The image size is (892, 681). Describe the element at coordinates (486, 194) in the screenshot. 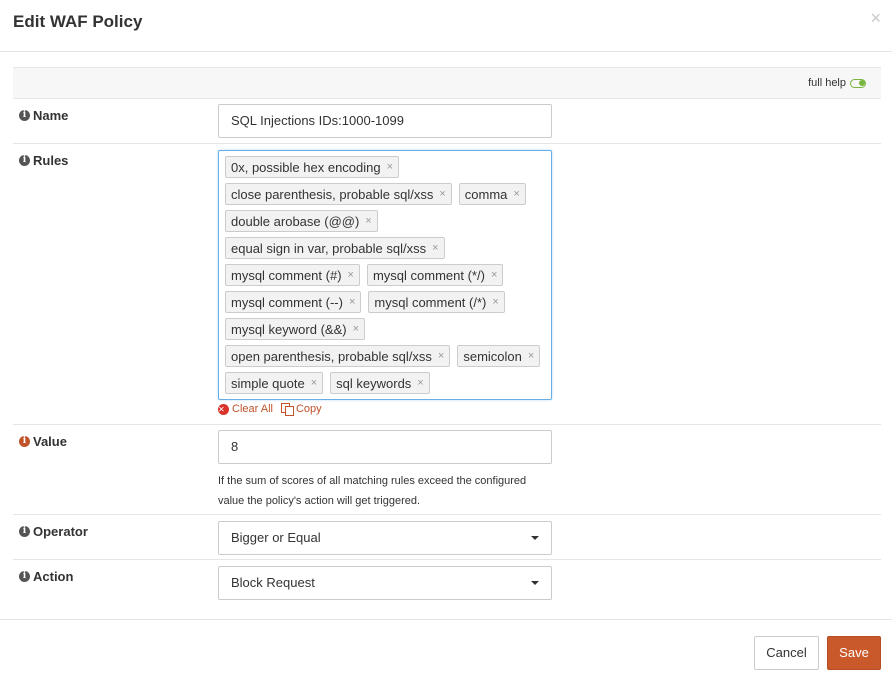

I see `rule-tag-label: comma` at that location.